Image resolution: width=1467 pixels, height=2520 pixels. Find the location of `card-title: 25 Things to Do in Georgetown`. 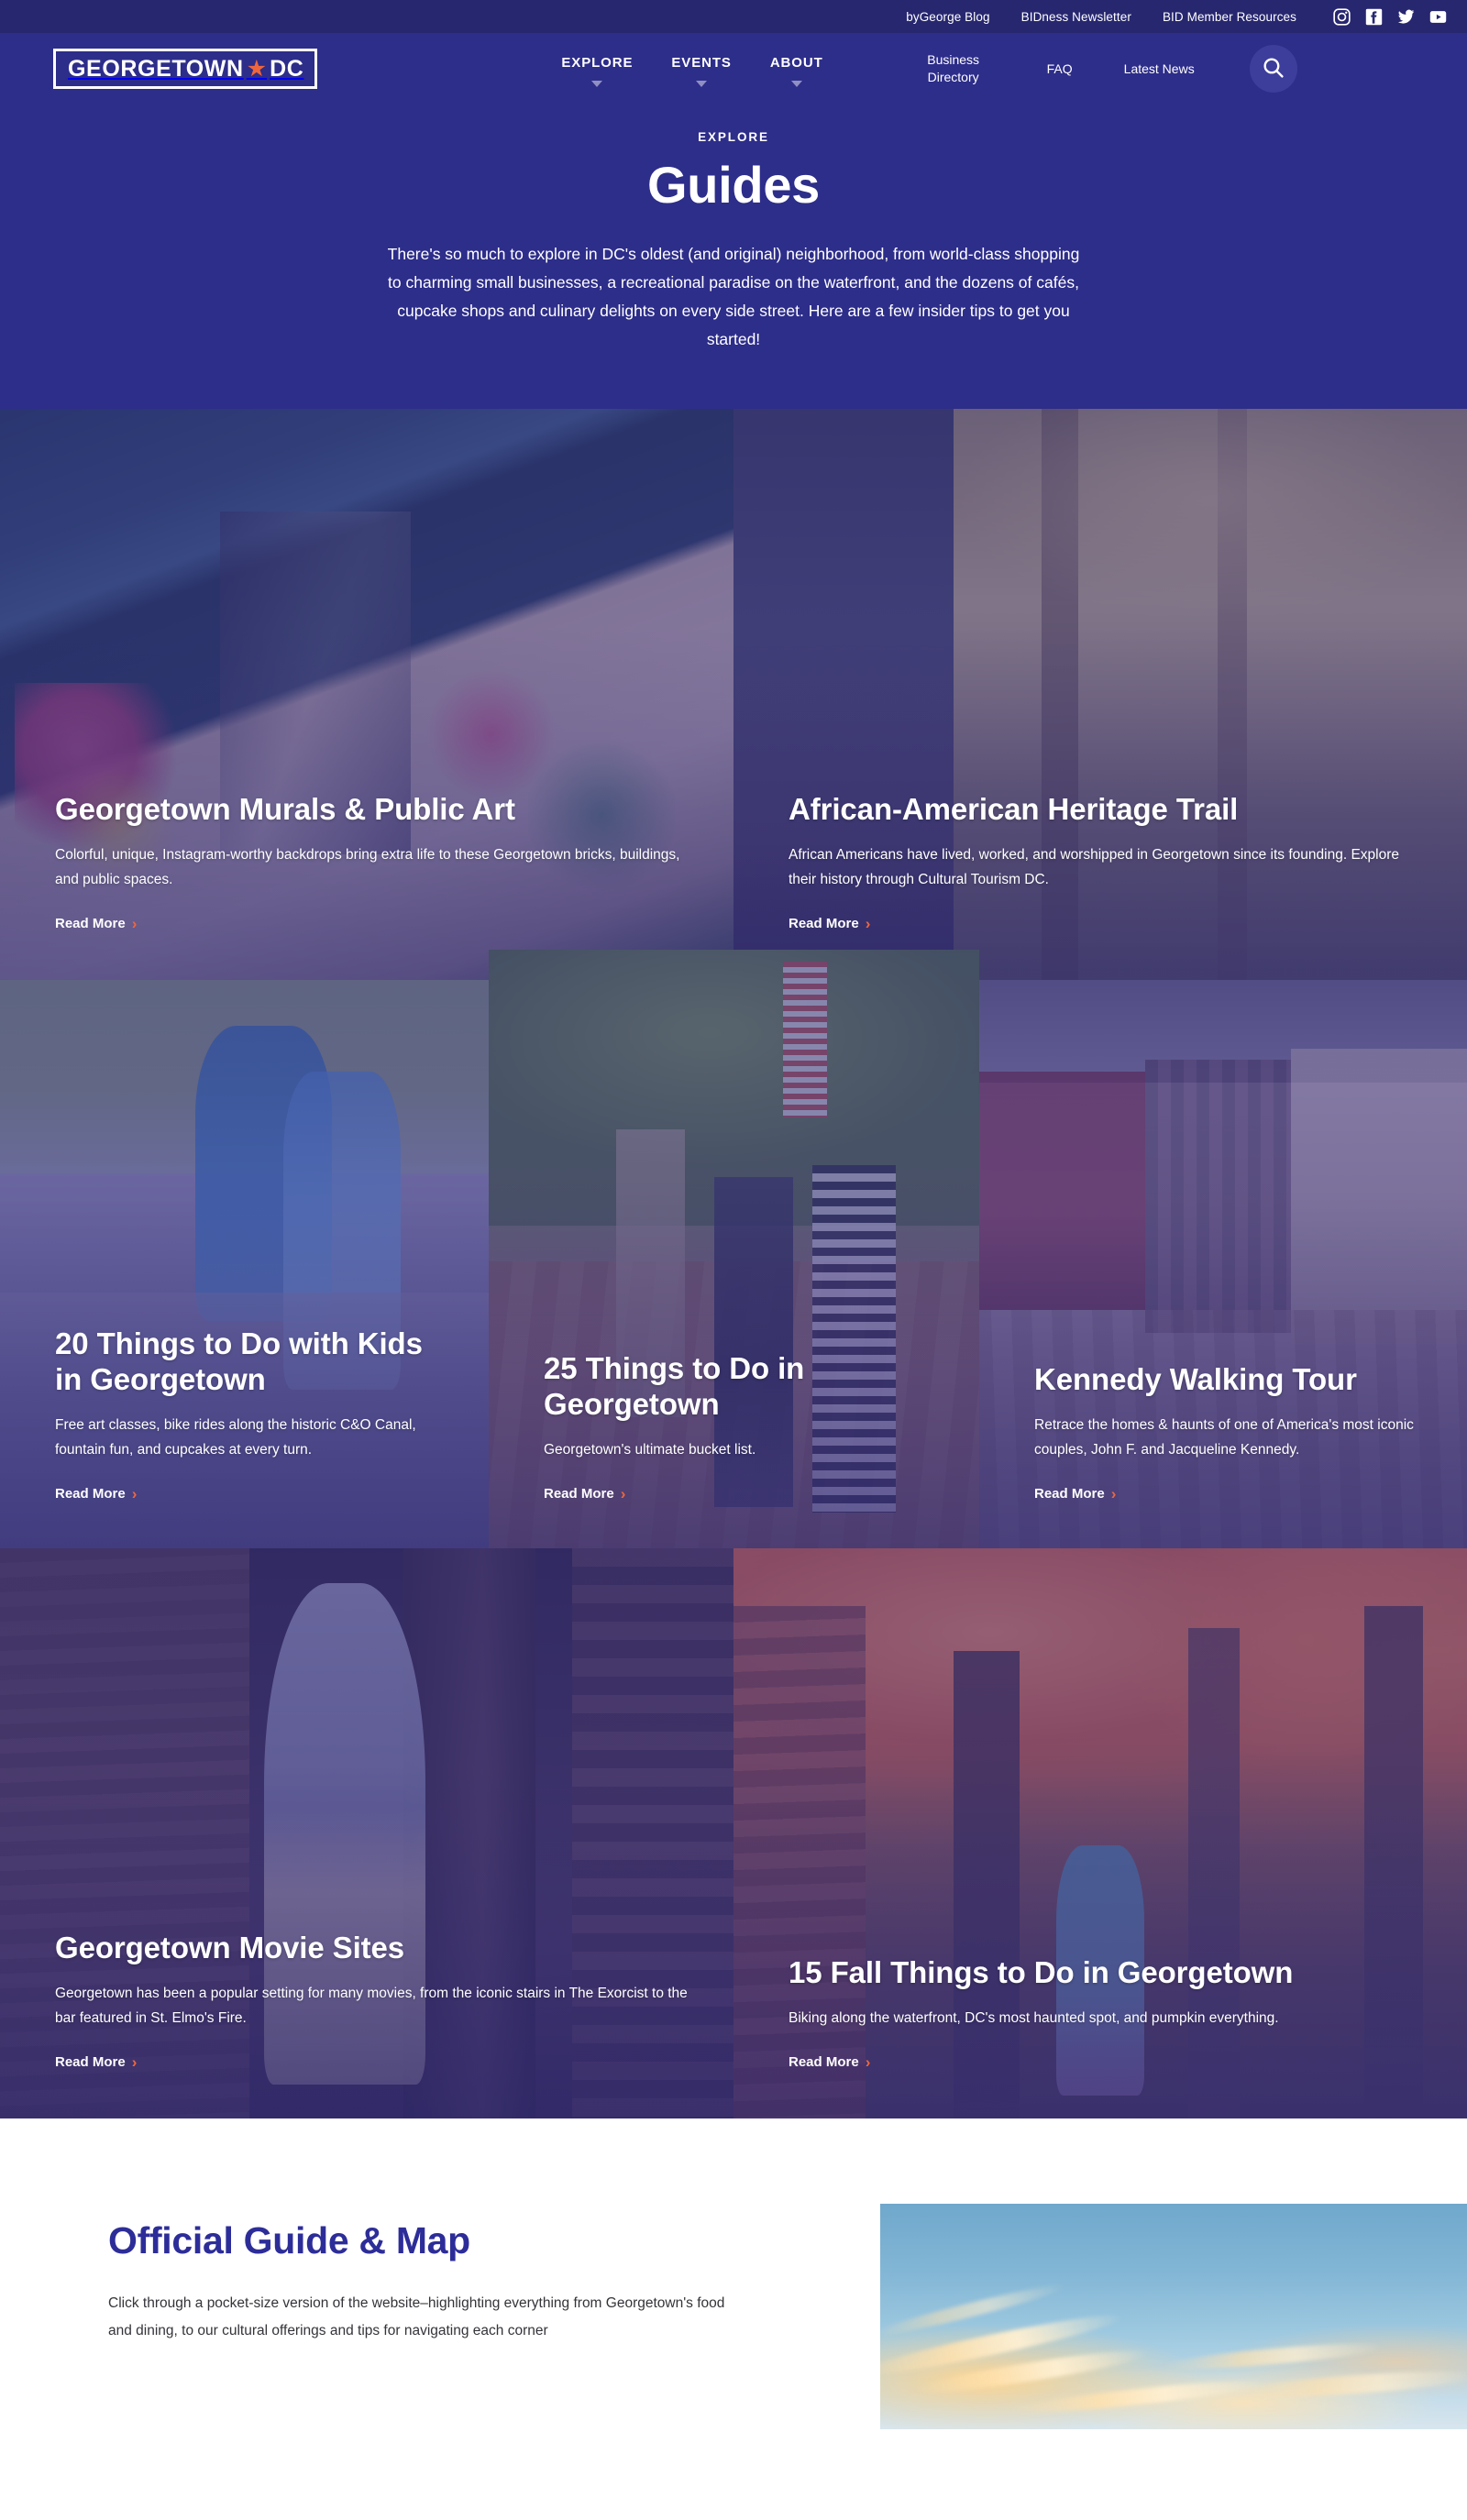

card-title: 25 Things to Do in Georgetown is located at coordinates (675, 1386).